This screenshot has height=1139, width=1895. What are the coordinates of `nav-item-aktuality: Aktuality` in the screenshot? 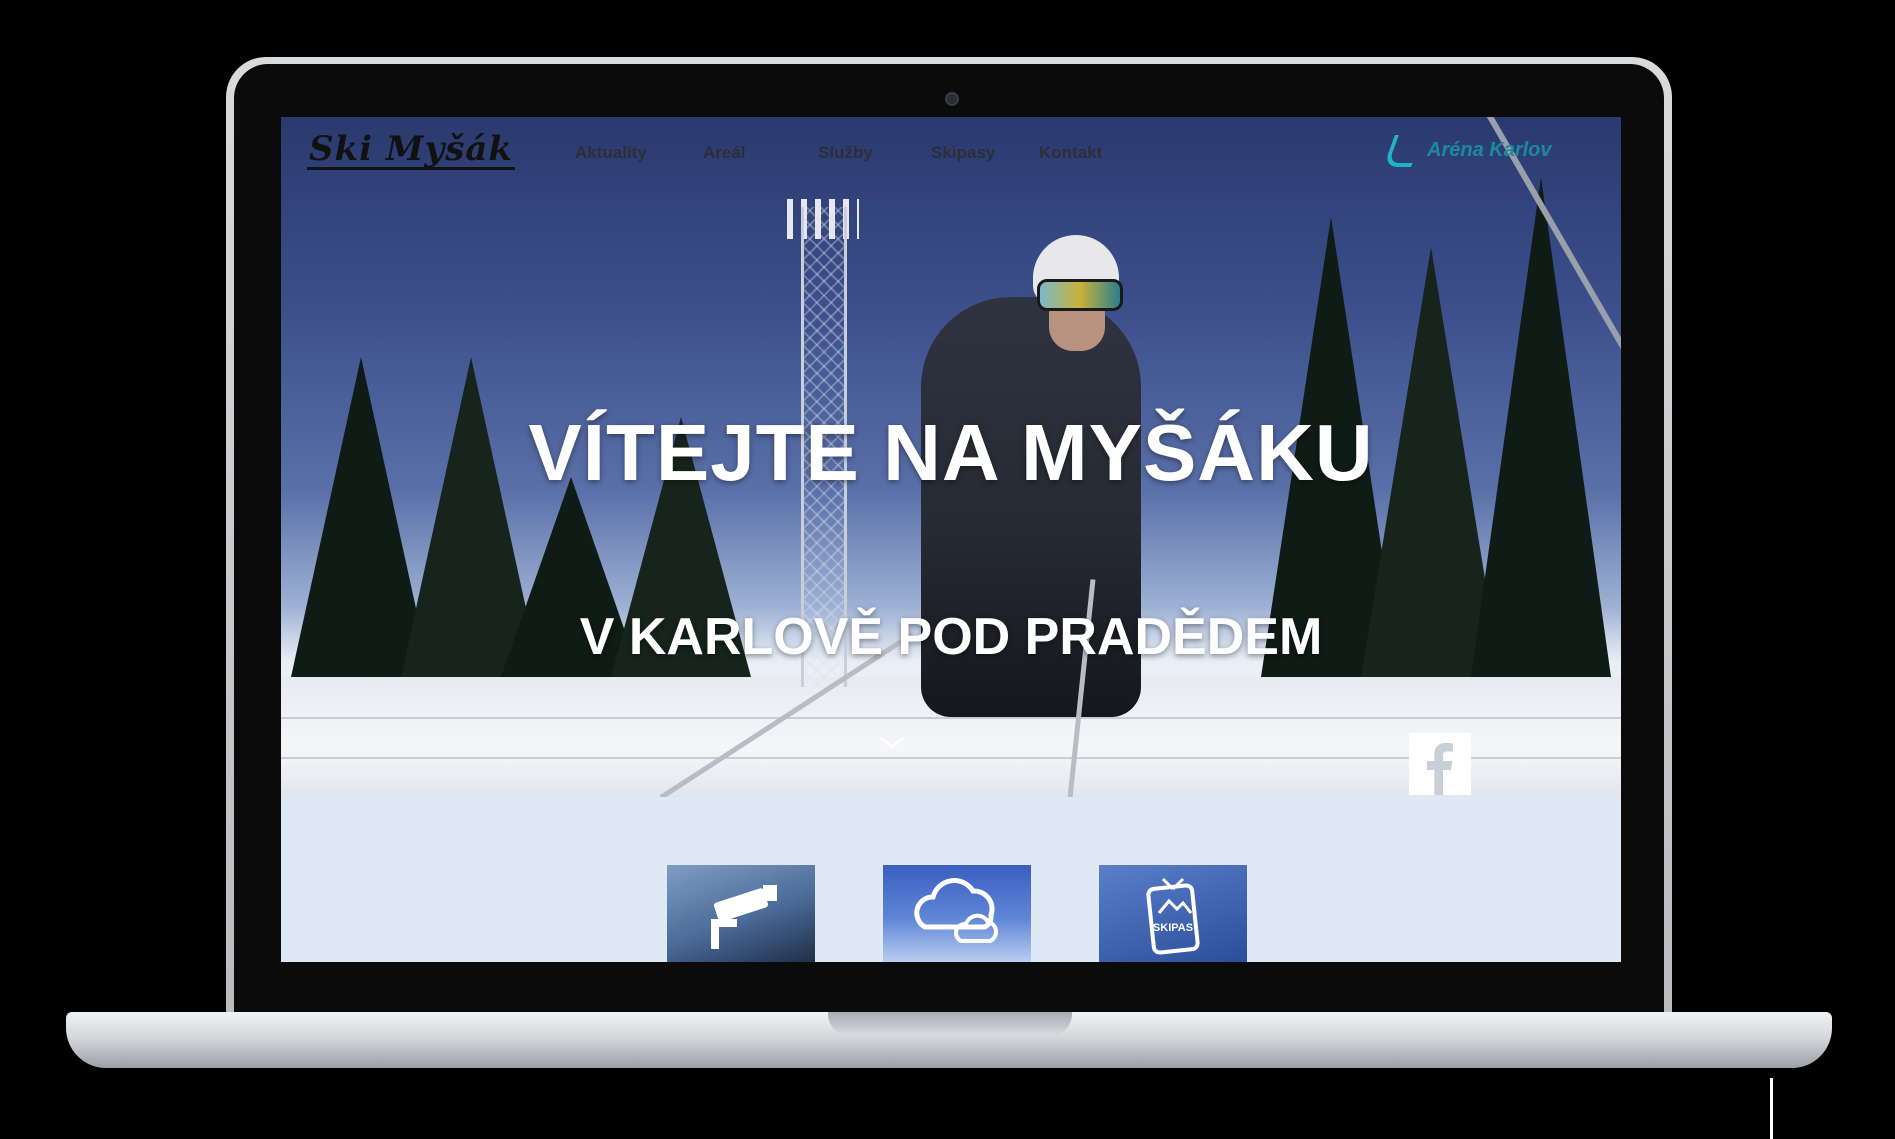 It's located at (611, 153).